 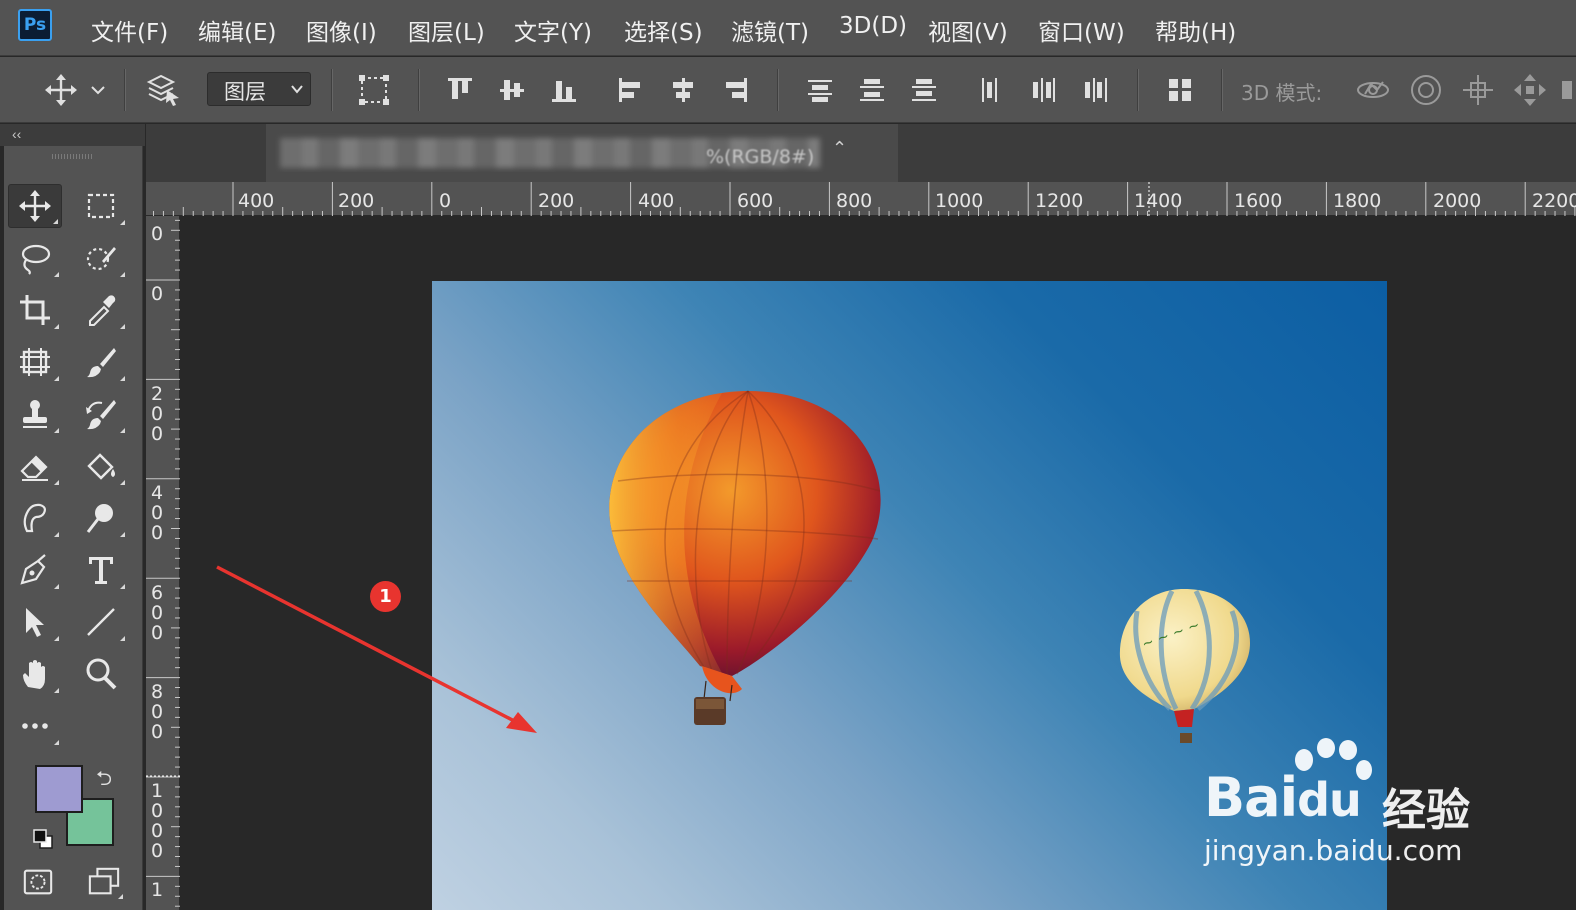 I want to click on panel-collapse-bar: ‹‹, so click(x=72, y=135).